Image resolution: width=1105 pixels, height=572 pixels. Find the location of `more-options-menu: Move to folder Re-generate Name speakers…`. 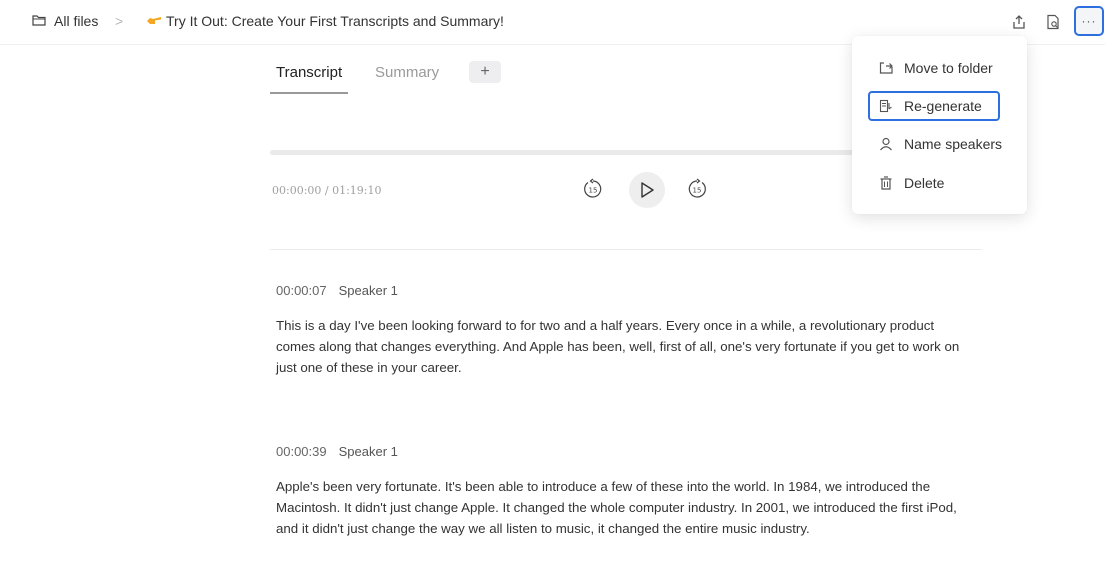

more-options-menu: Move to folder Re-generate Name speakers… is located at coordinates (939, 125).